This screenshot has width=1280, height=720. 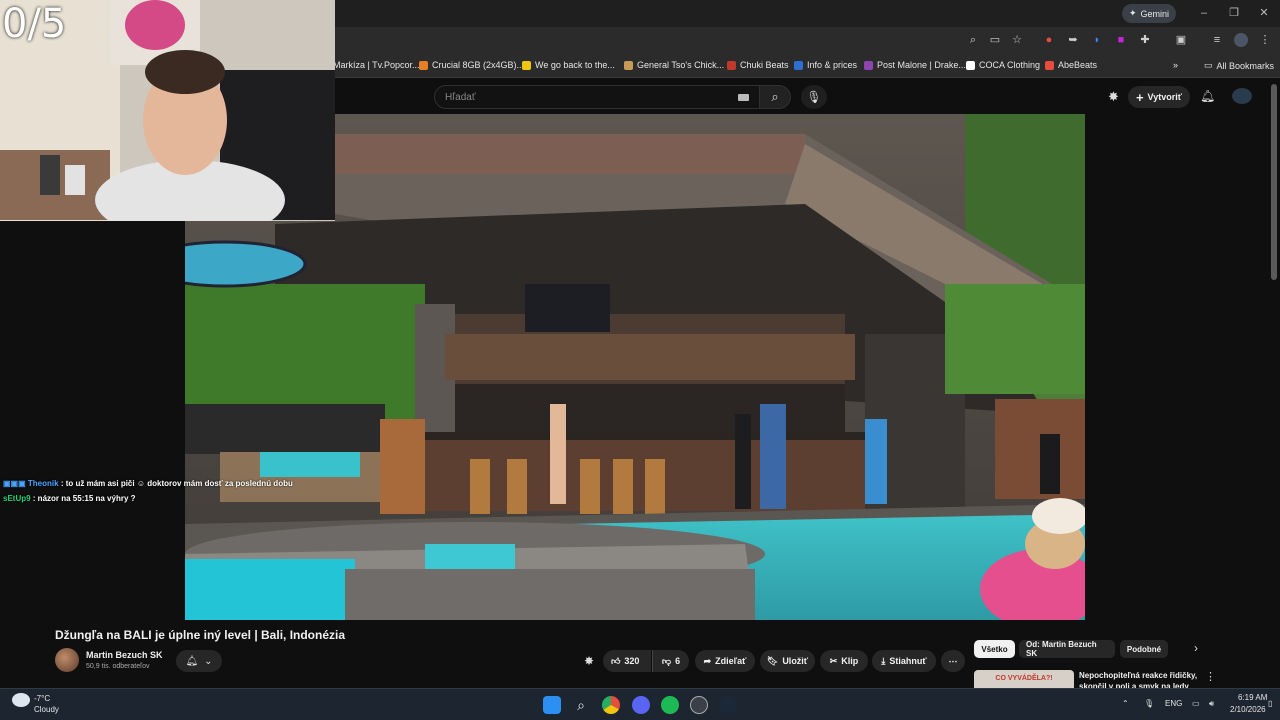 What do you see at coordinates (1073, 40) in the screenshot?
I see `extension-arrow-icon: ➥` at bounding box center [1073, 40].